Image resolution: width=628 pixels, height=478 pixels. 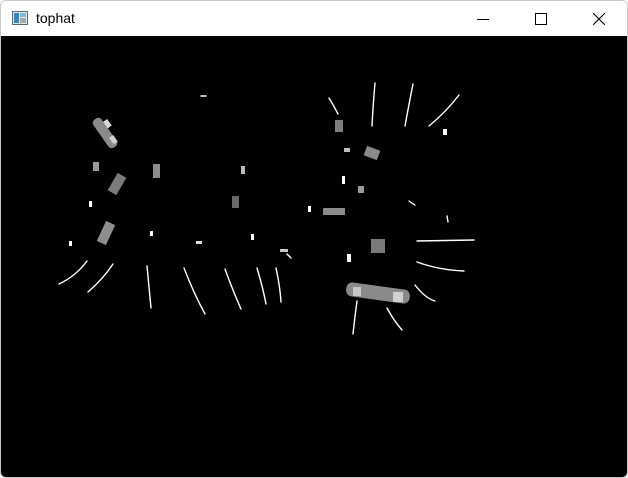 I want to click on close-button, so click(x=598, y=18).